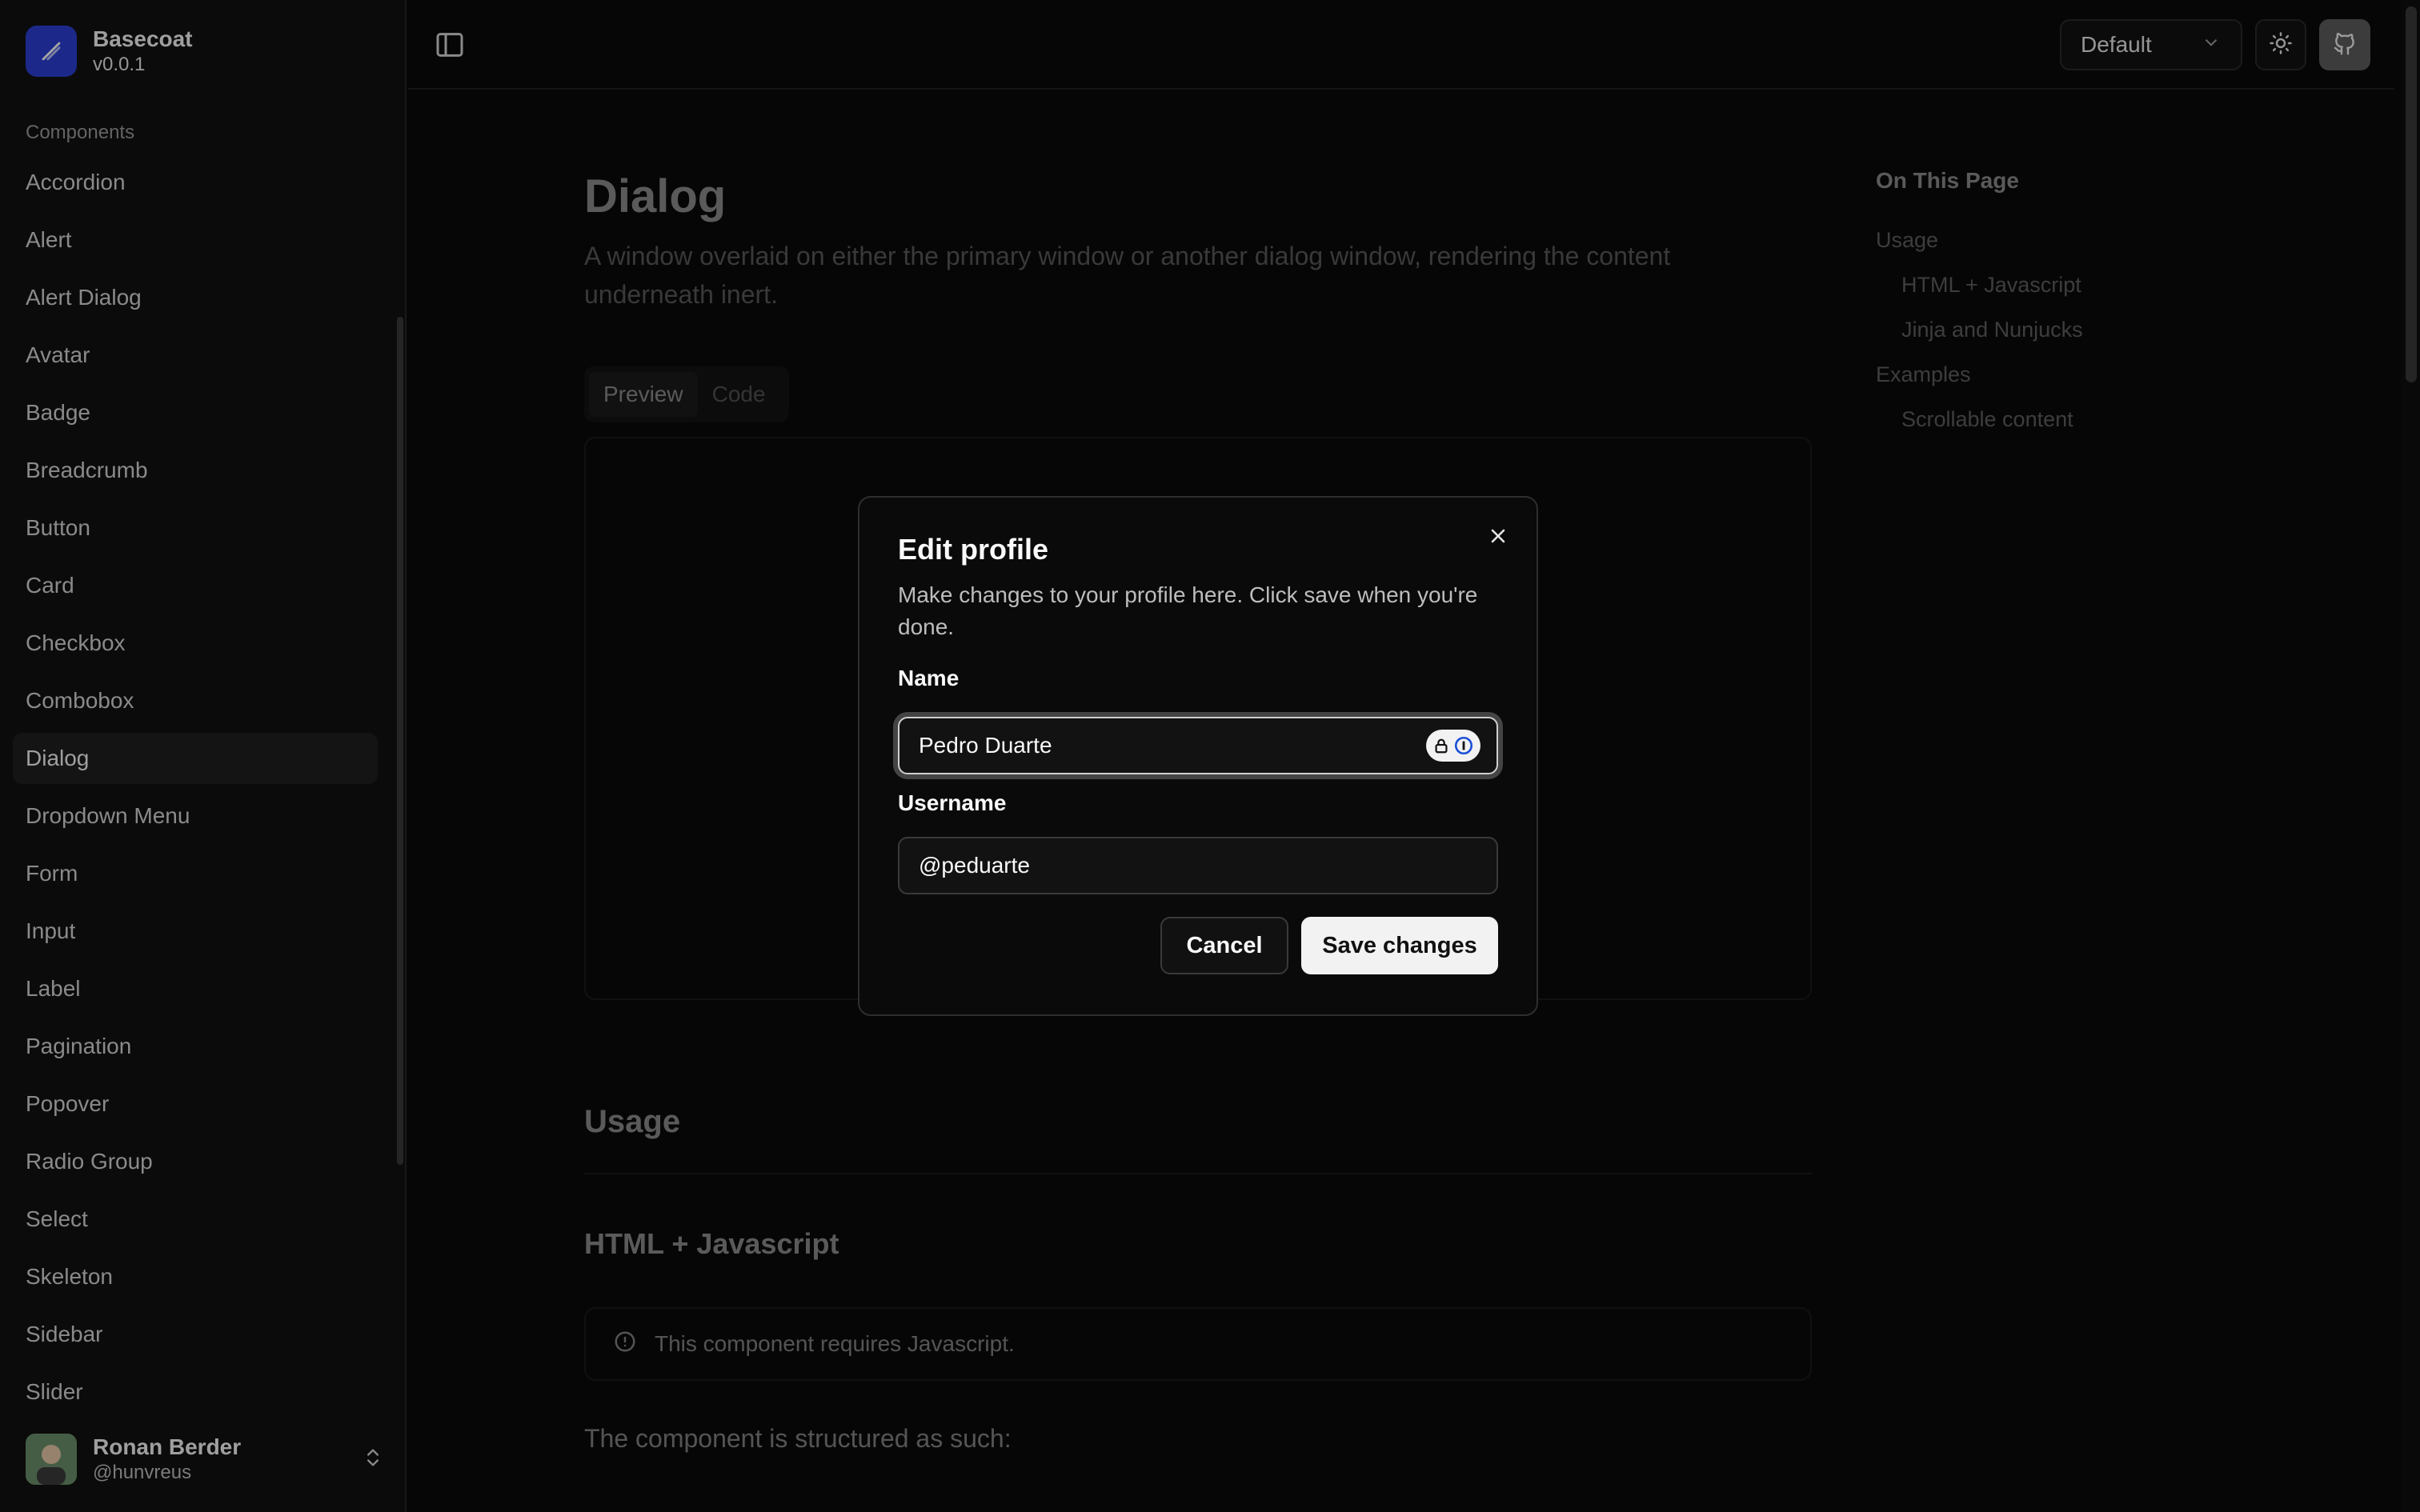  What do you see at coordinates (1198, 865) in the screenshot?
I see `username-input` at bounding box center [1198, 865].